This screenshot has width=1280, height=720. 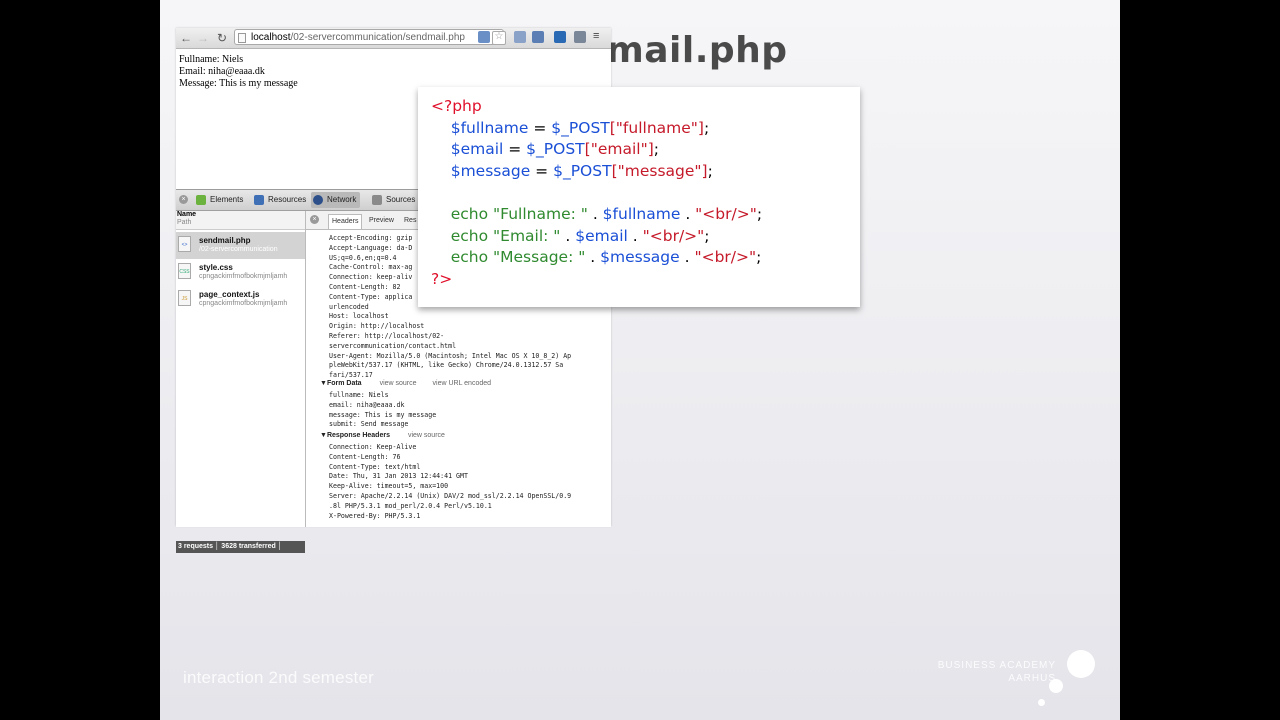 I want to click on form-data-line: email: niha@eaaa.dk, so click(x=367, y=404).